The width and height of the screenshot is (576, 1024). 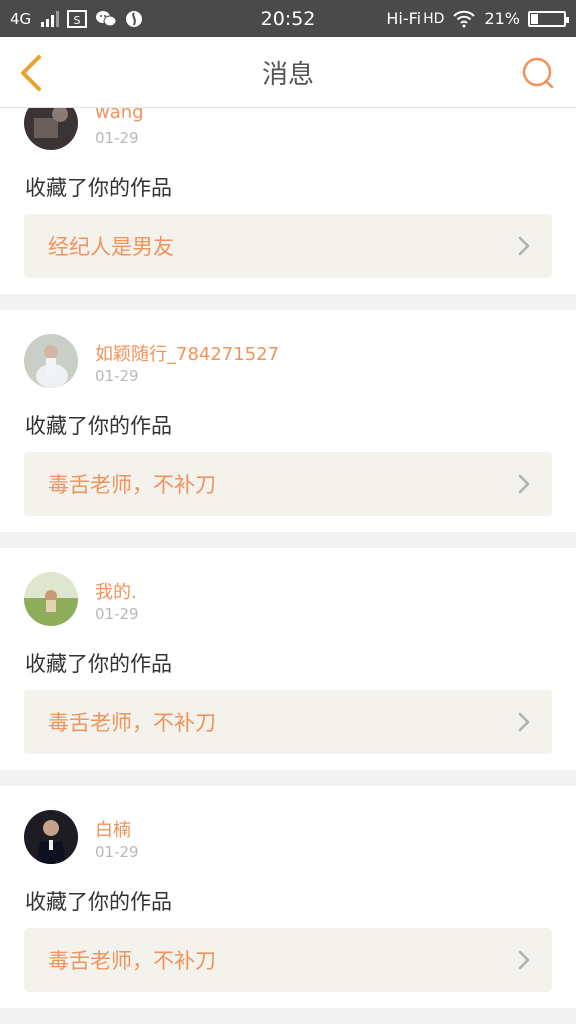 I want to click on chevron-left-icon, so click(x=31, y=73).